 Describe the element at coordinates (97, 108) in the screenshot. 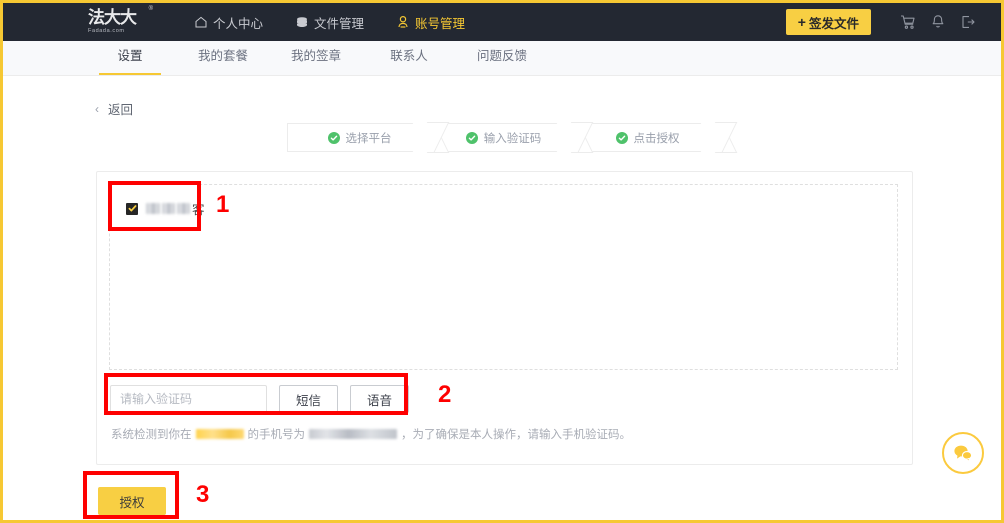

I see `chevron-left-icon: ‹` at that location.